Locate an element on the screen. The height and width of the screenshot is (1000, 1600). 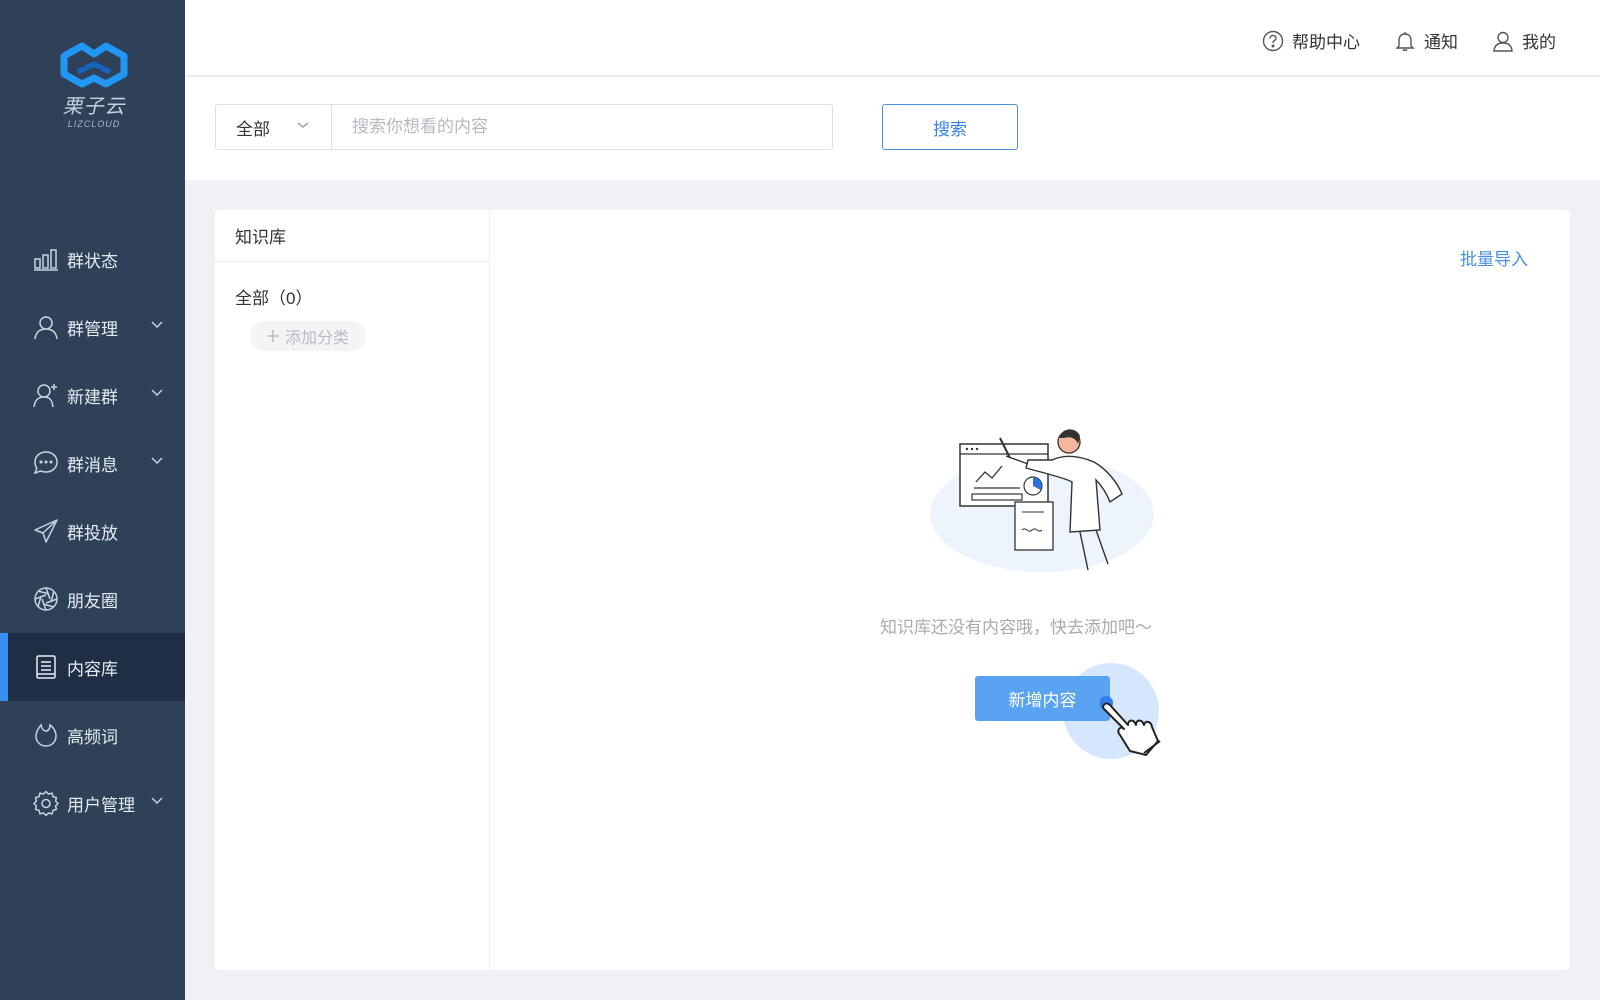
sidebar-item-hot-words: 高频词 is located at coordinates (92, 735).